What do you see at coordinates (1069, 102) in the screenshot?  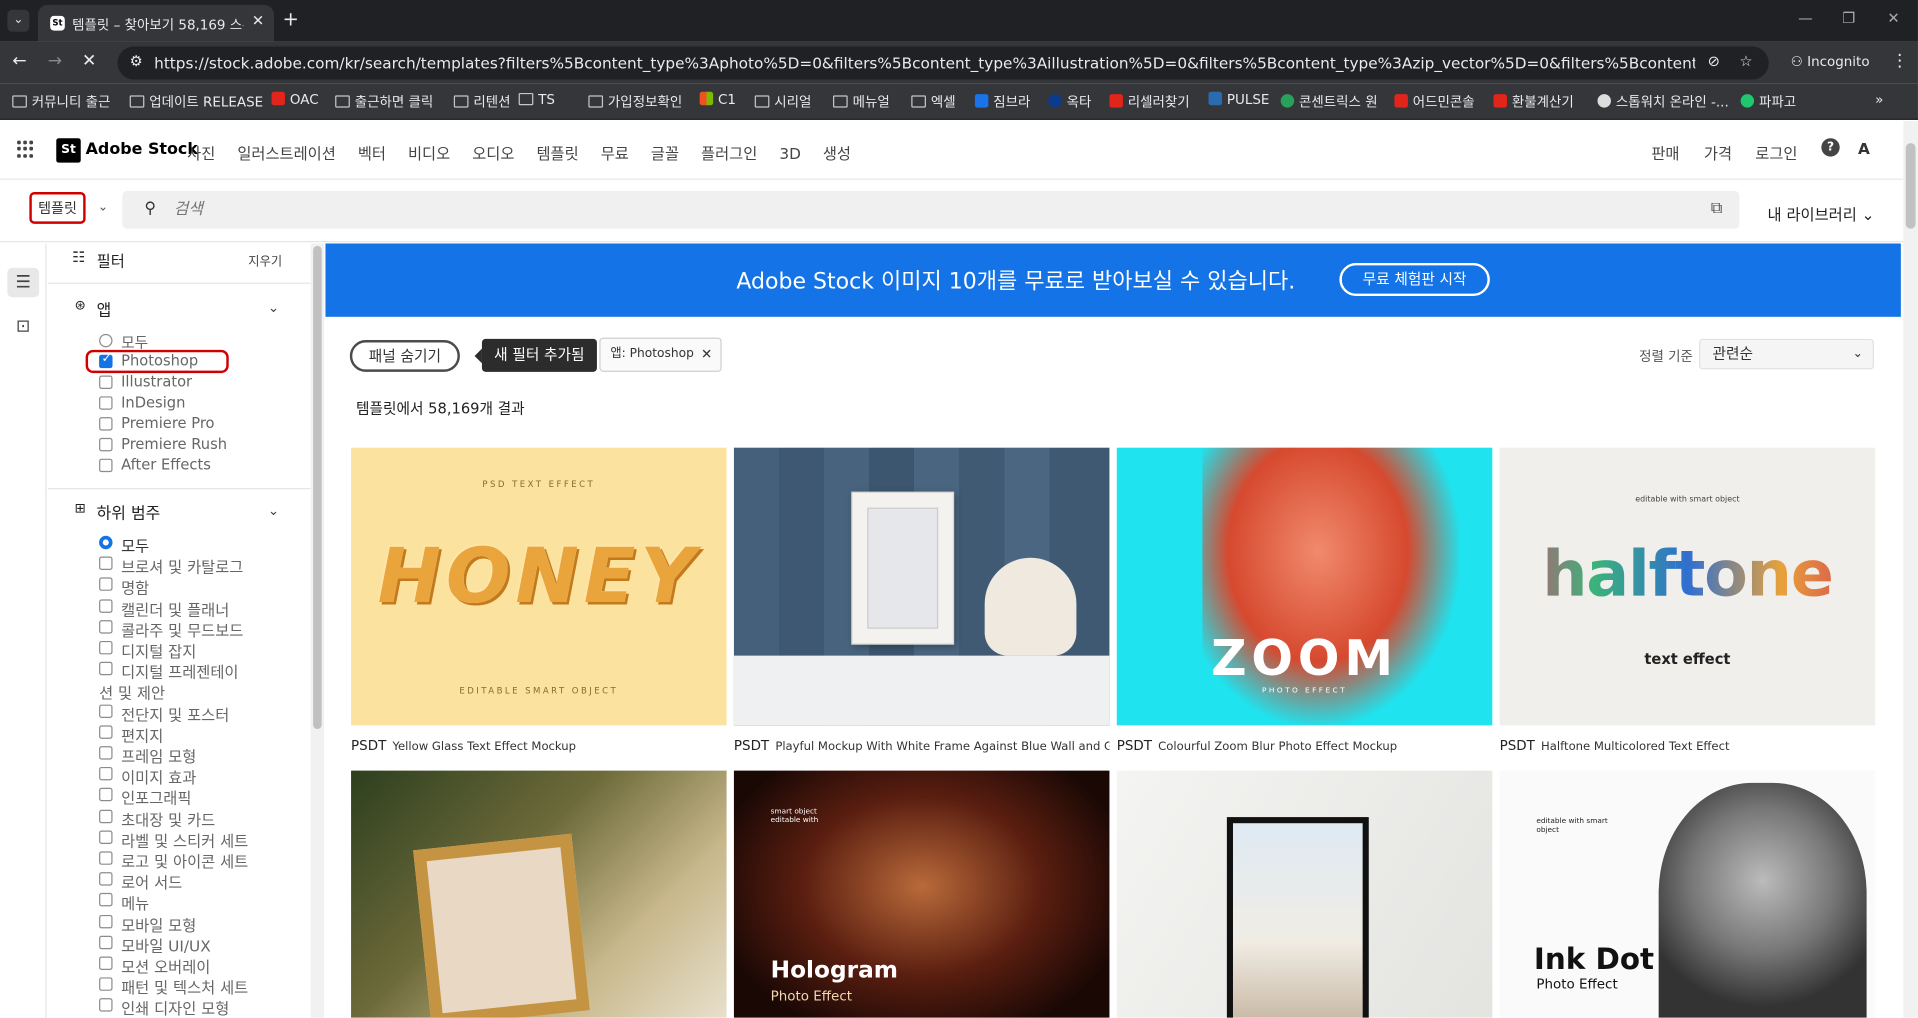 I see `bookmark-item: 옥타` at bounding box center [1069, 102].